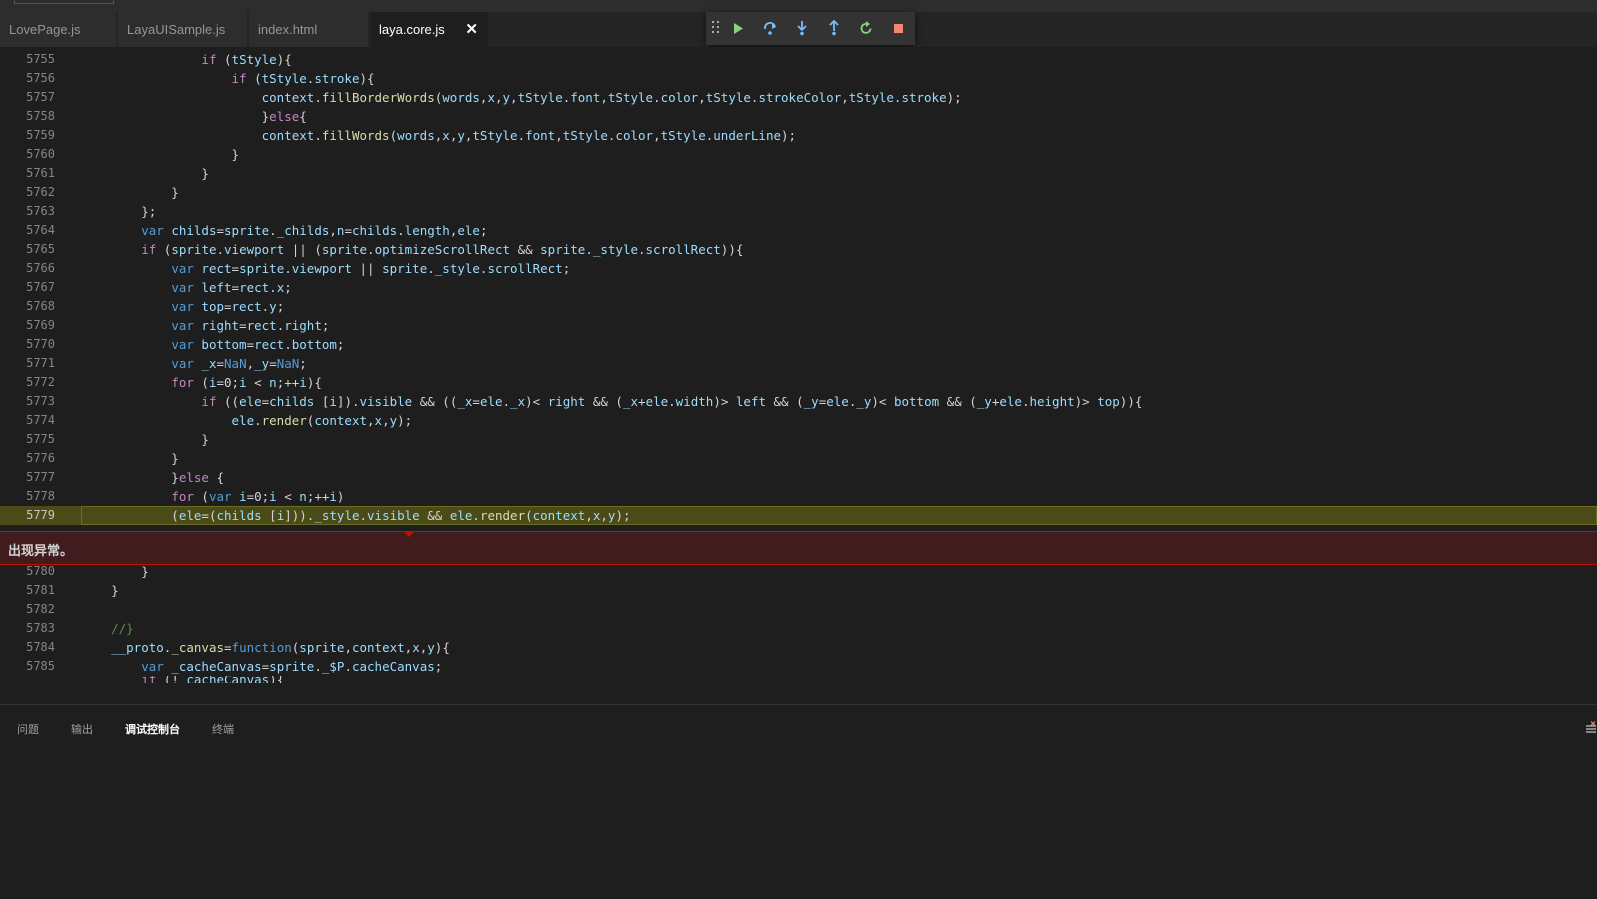  I want to click on code-line: 5777 }else {, so click(798, 477).